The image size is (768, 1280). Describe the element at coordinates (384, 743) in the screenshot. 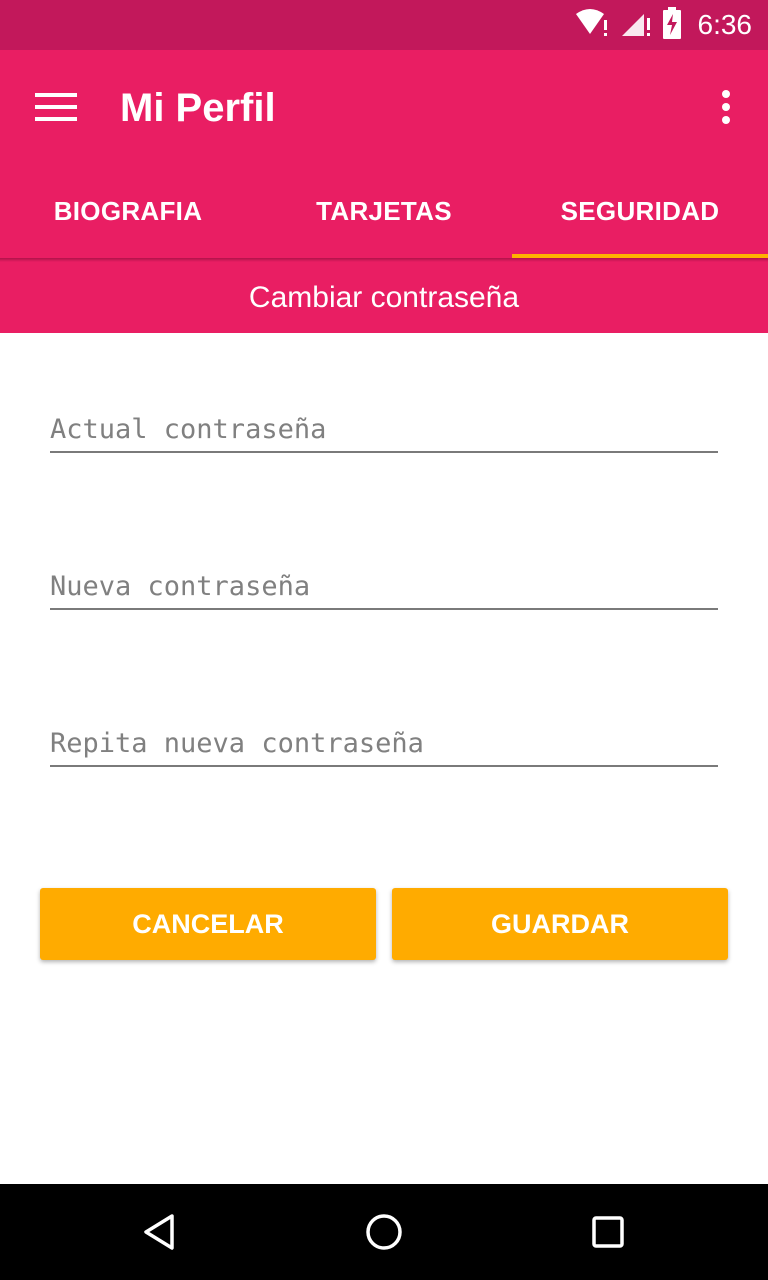

I see `repeat-password-input` at that location.